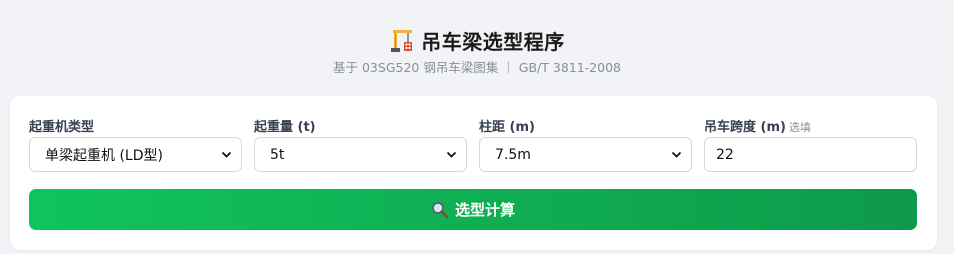 This screenshot has height=254, width=954. I want to click on crane-type-select: 单梁起重机 (LD型), so click(135, 154).